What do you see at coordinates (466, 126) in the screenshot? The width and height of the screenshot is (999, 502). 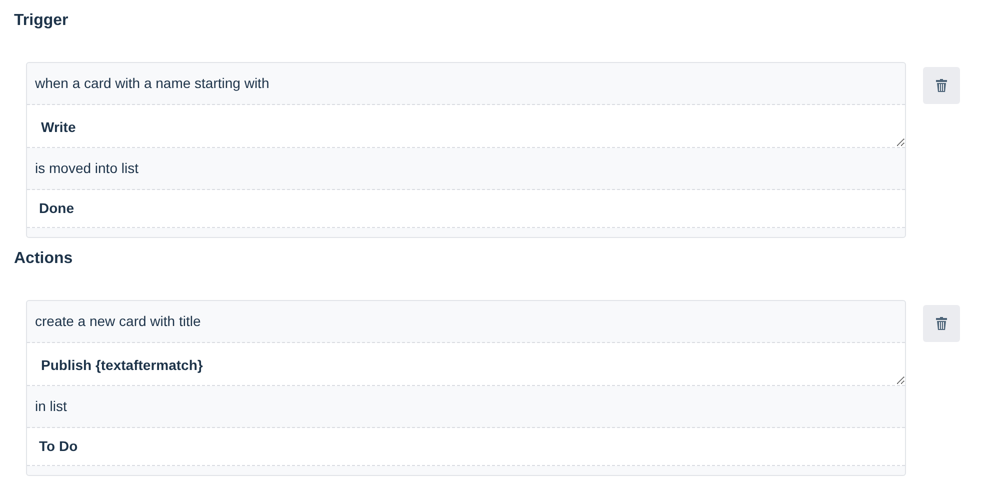 I see `text-area: Write` at bounding box center [466, 126].